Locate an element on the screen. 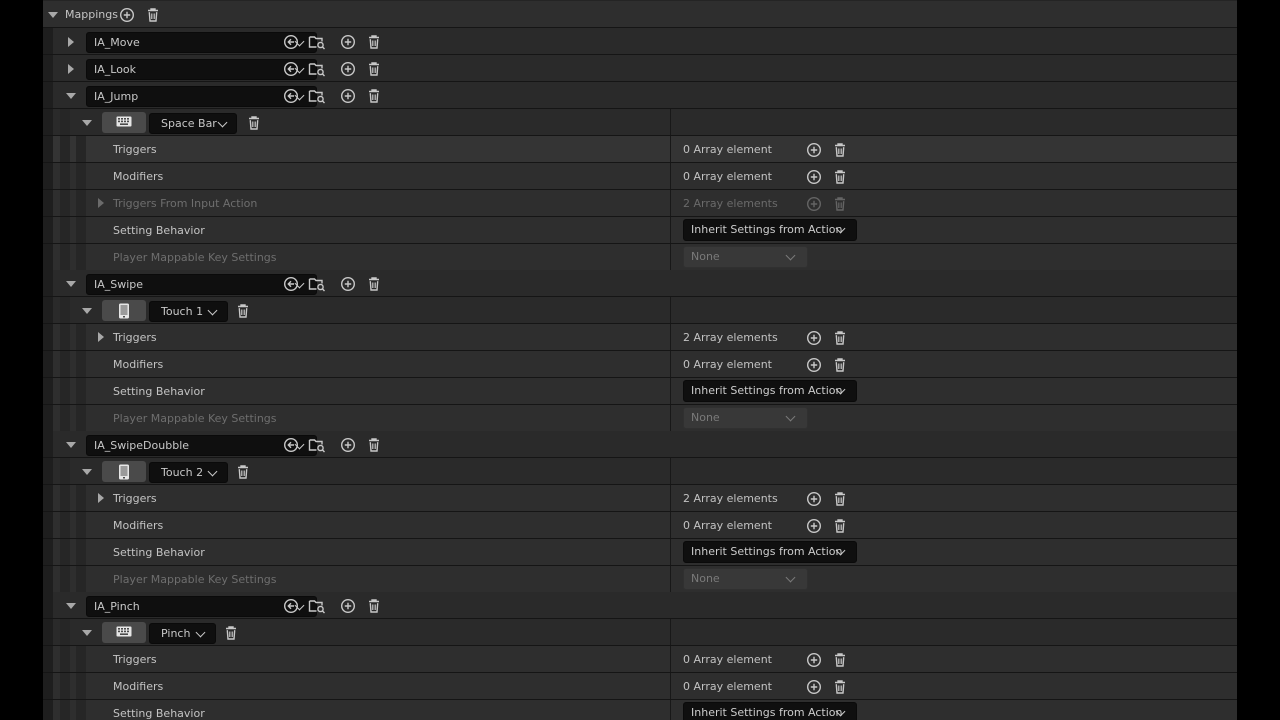 This screenshot has height=720, width=1280. property-row-modifiers: Modifiers 0 Array element is located at coordinates (640, 525).